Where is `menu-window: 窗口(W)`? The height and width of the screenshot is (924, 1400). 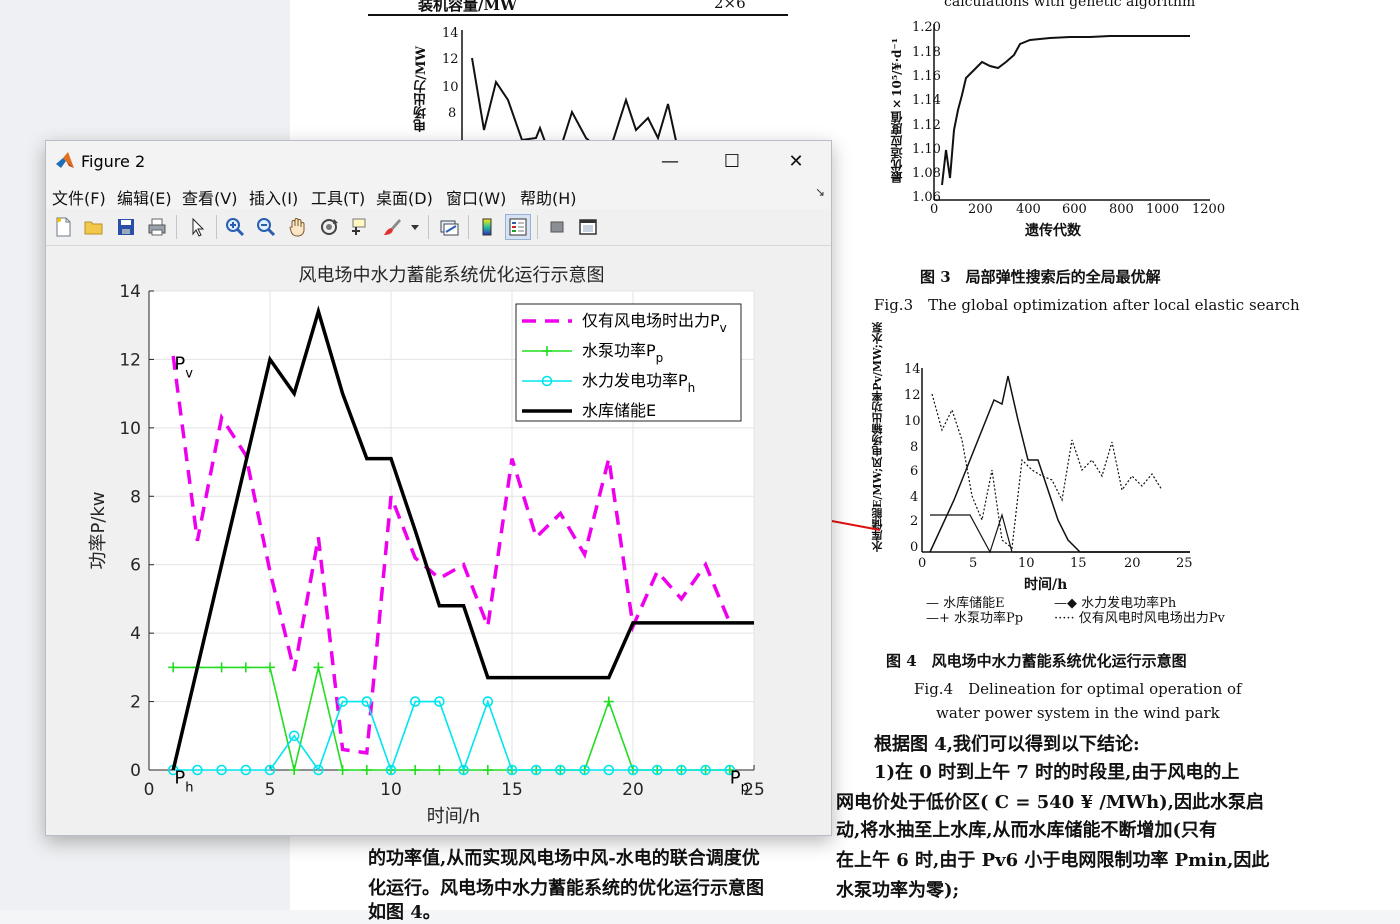 menu-window: 窗口(W) is located at coordinates (476, 197).